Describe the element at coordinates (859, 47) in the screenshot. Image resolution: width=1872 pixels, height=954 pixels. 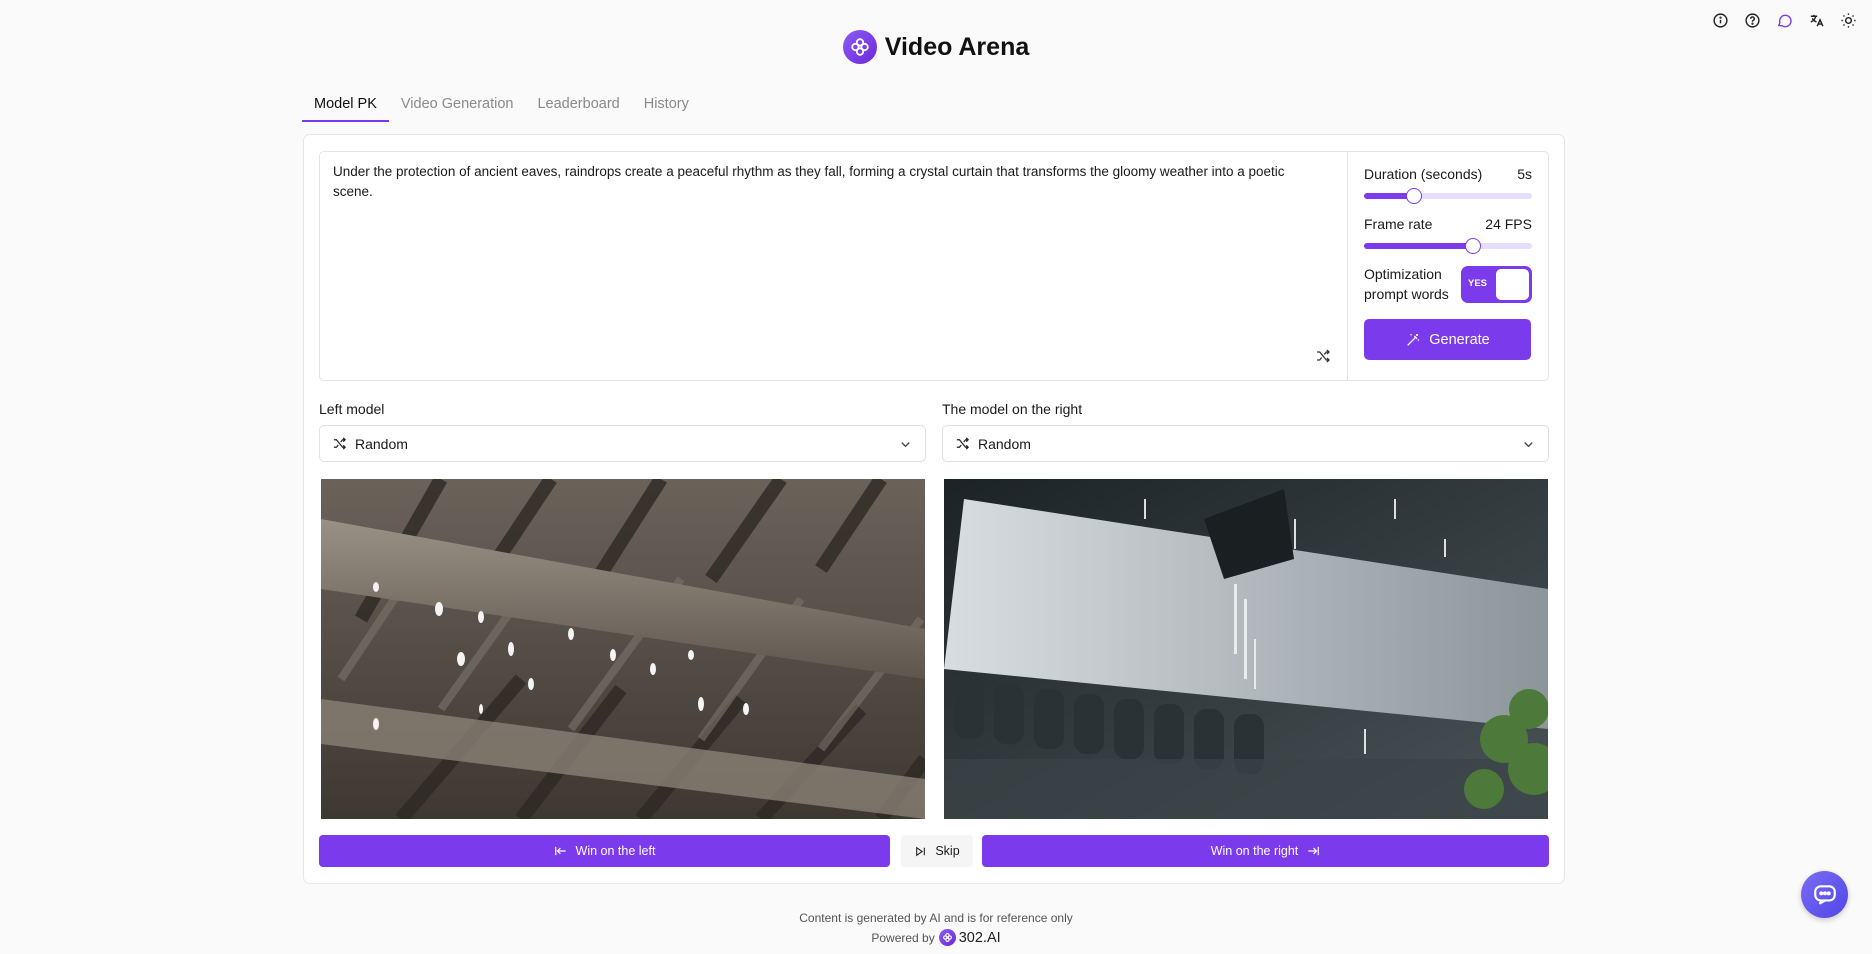
I see `app-logo` at that location.